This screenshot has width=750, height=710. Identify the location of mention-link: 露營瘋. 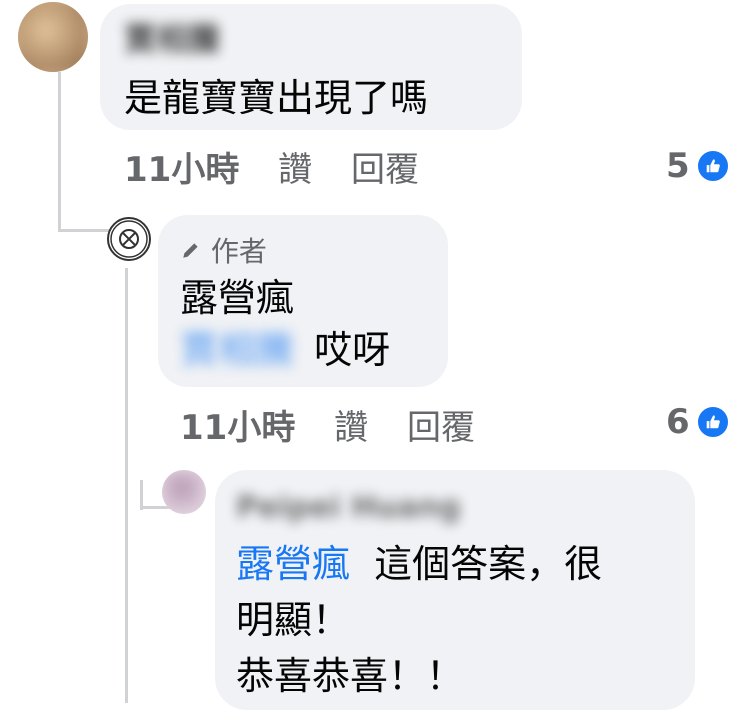
(293, 564).